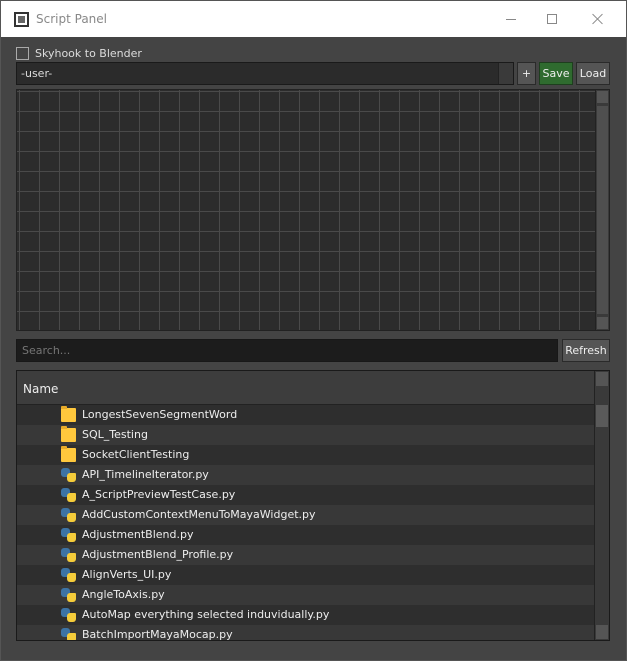  I want to click on skyhook-option: Skyhook to Blender, so click(79, 53).